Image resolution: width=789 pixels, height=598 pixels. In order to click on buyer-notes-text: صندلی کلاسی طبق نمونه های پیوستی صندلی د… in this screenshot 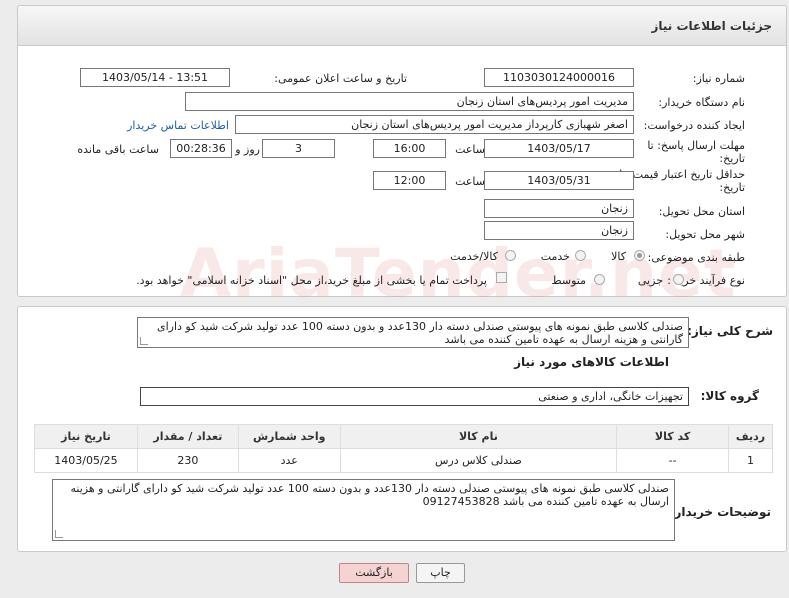, I will do `click(369, 495)`.